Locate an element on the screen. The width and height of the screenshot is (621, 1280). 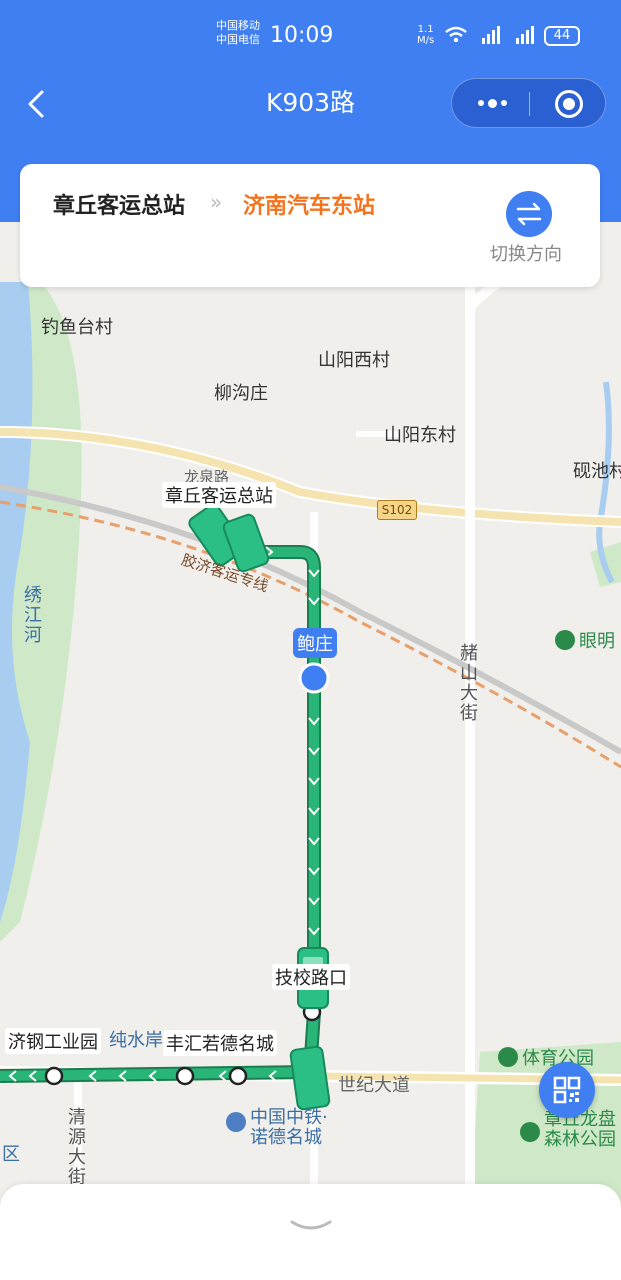
carrier-1: 中国移动 is located at coordinates (238, 25).